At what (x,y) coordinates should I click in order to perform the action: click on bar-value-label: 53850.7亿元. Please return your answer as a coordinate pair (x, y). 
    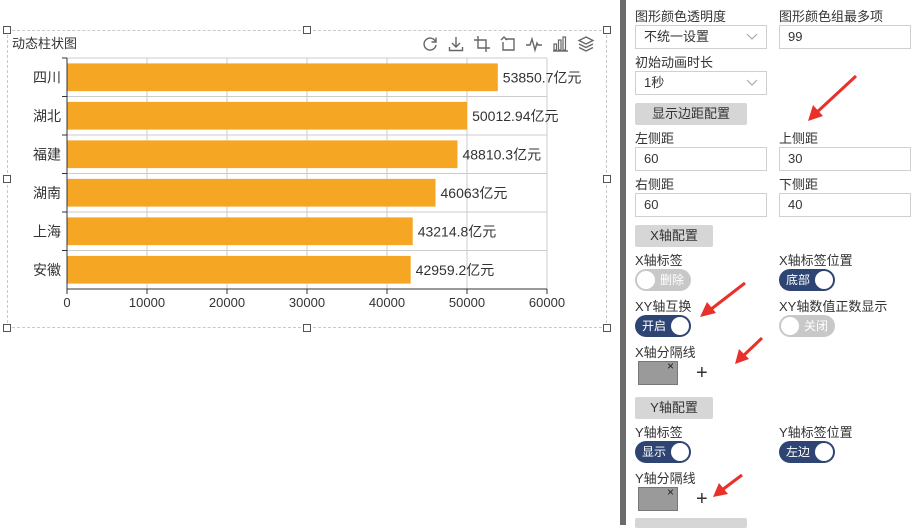
    Looking at the image, I should click on (542, 77).